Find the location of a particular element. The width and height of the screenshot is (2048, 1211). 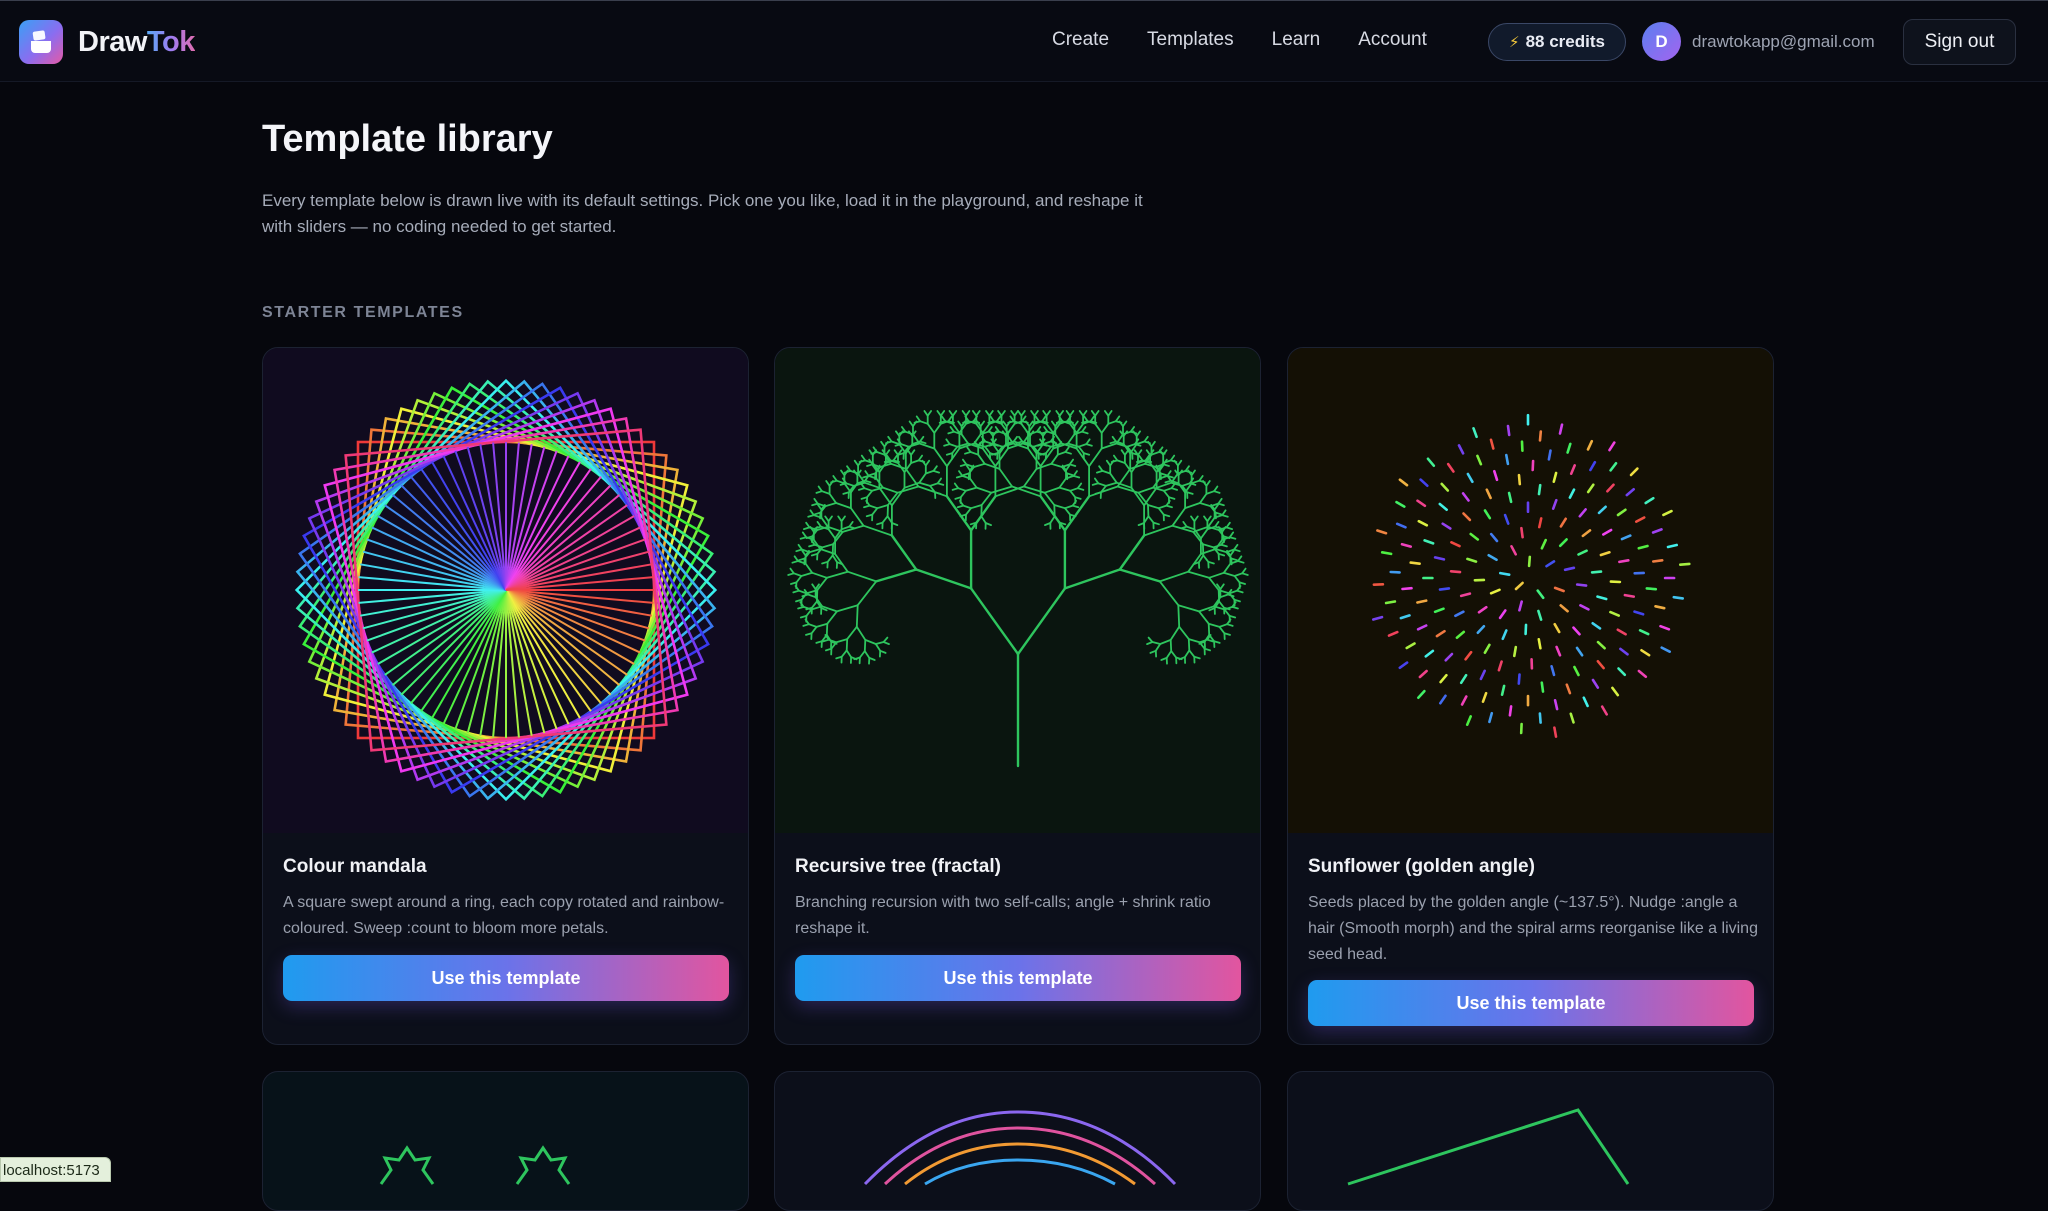

nav-learn: Learn is located at coordinates (1296, 40).